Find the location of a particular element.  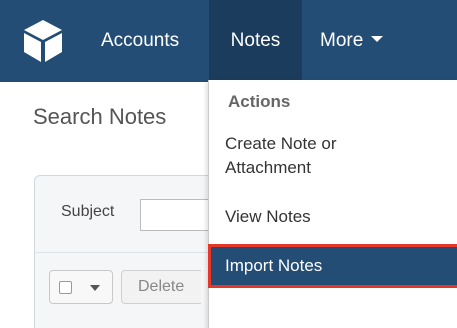

menu-item-import-notes: Import Notes is located at coordinates (332, 266).